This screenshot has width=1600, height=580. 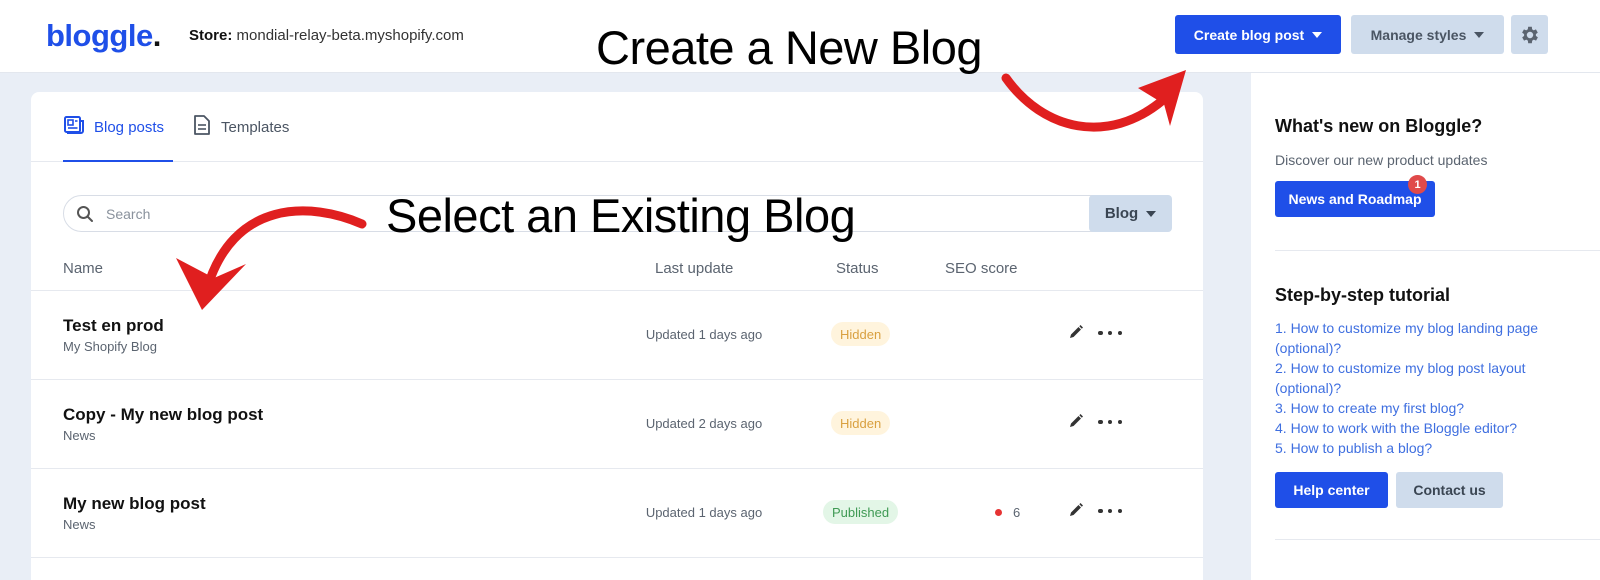 What do you see at coordinates (1417, 184) in the screenshot?
I see `notification-badge: 1` at bounding box center [1417, 184].